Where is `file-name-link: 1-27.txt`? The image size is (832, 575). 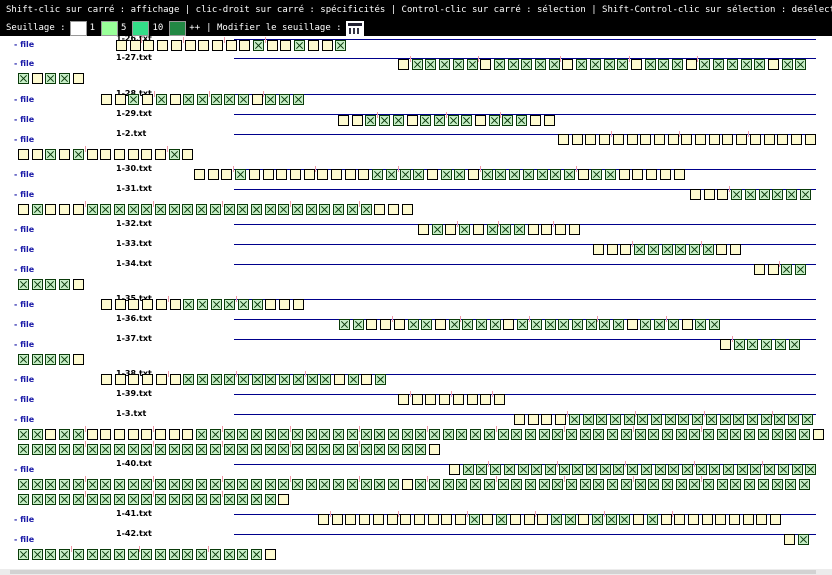 file-name-link: 1-27.txt is located at coordinates (134, 57).